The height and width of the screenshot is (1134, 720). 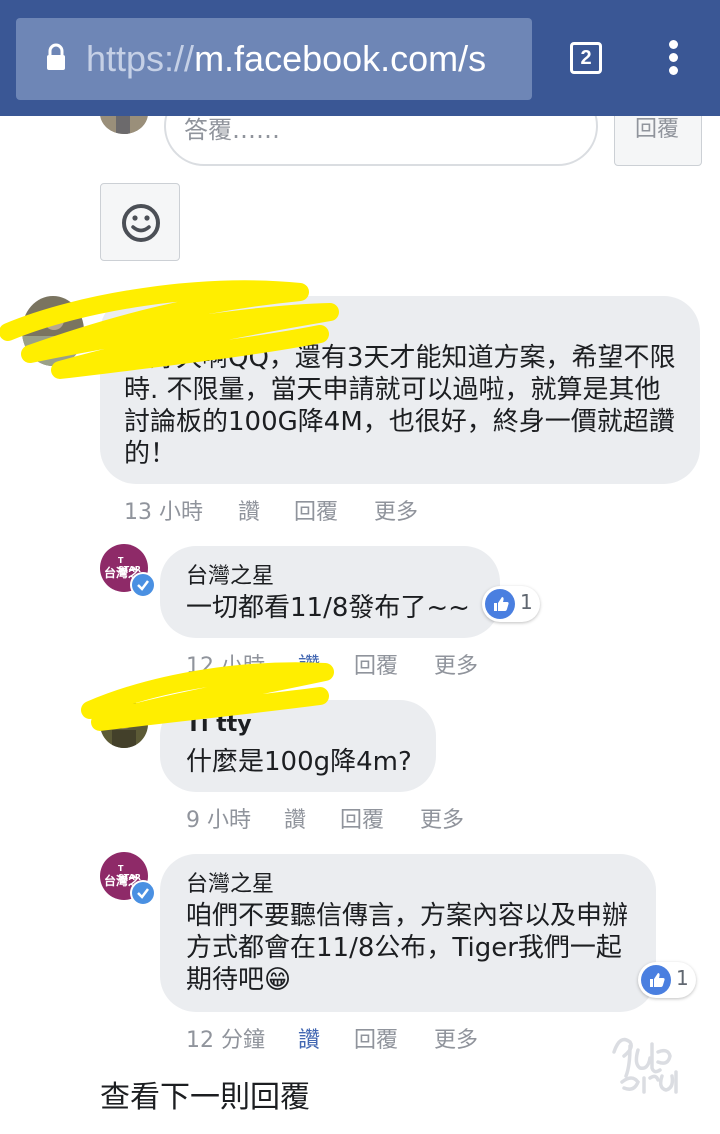 I want to click on comment-actions: 13 小時 讚回覆 更多, so click(x=271, y=510).